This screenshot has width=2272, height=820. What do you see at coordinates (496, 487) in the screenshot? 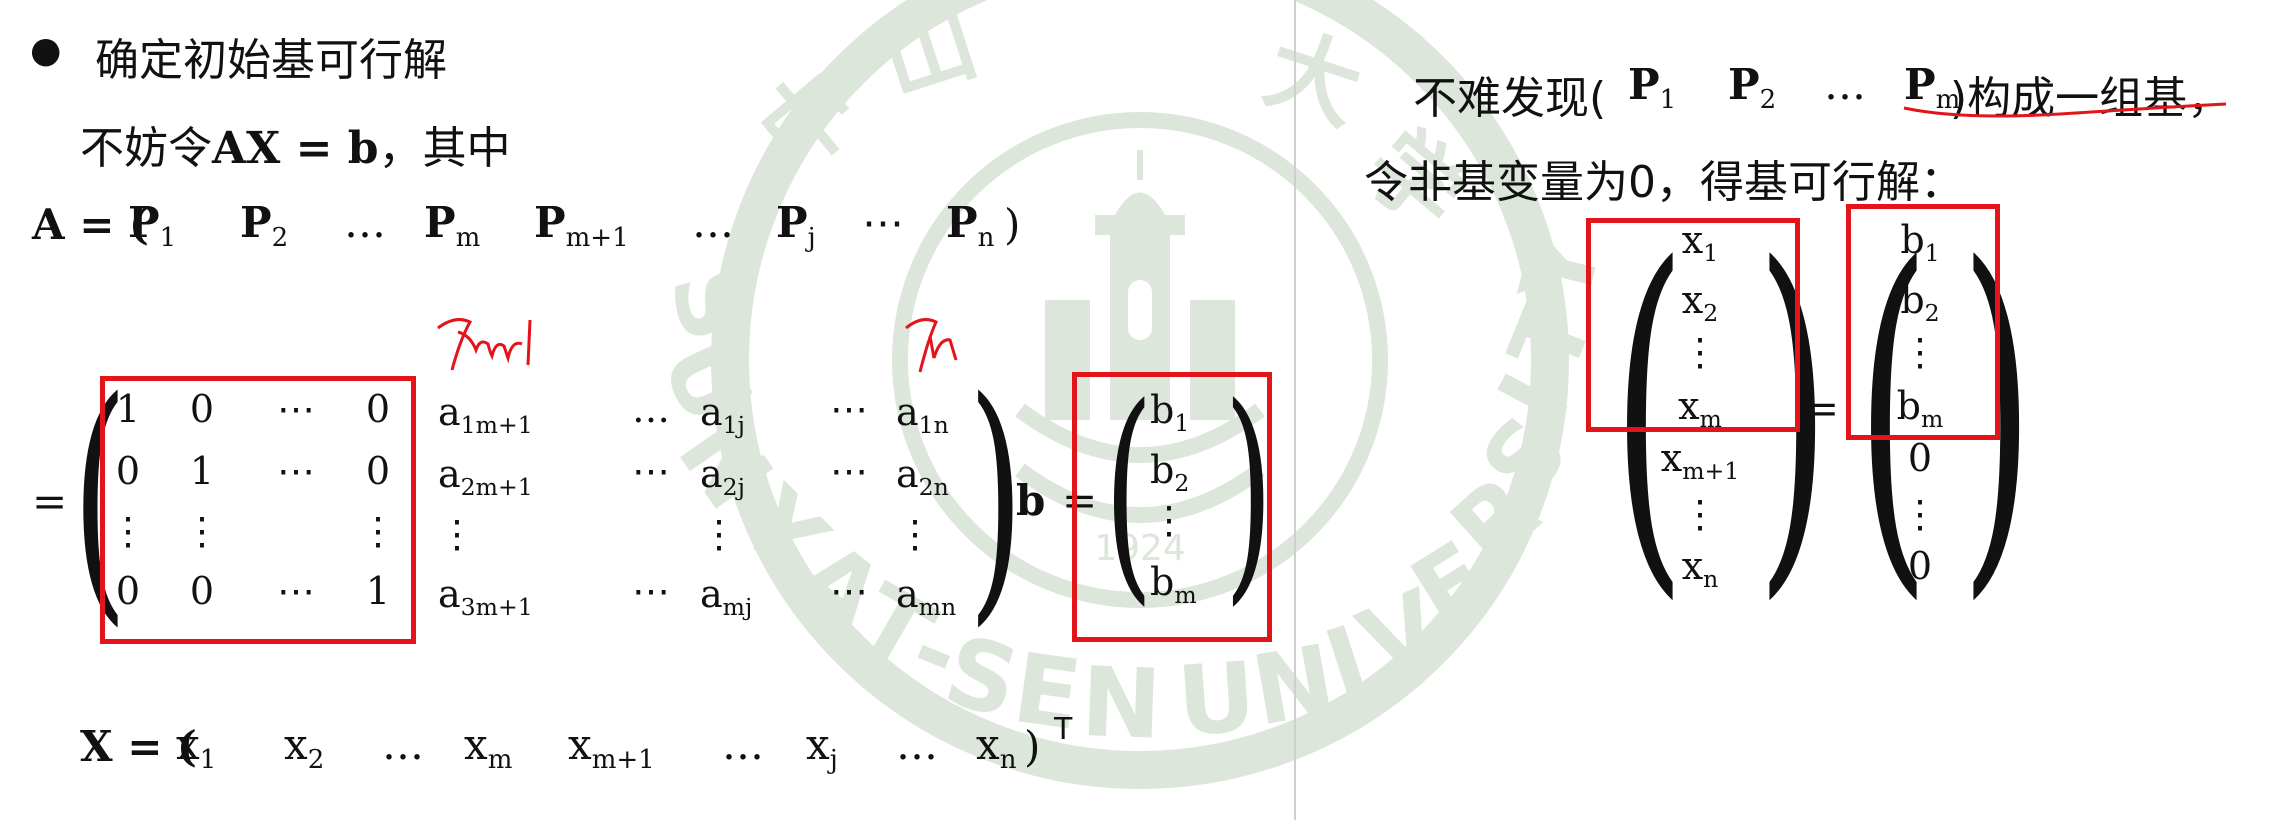
I see `coefficient-entry-subscript: 2m+1` at bounding box center [496, 487].